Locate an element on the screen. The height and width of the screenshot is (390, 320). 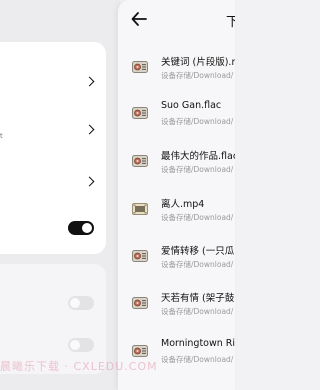
settings-subtext: t is located at coordinates (1, 136).